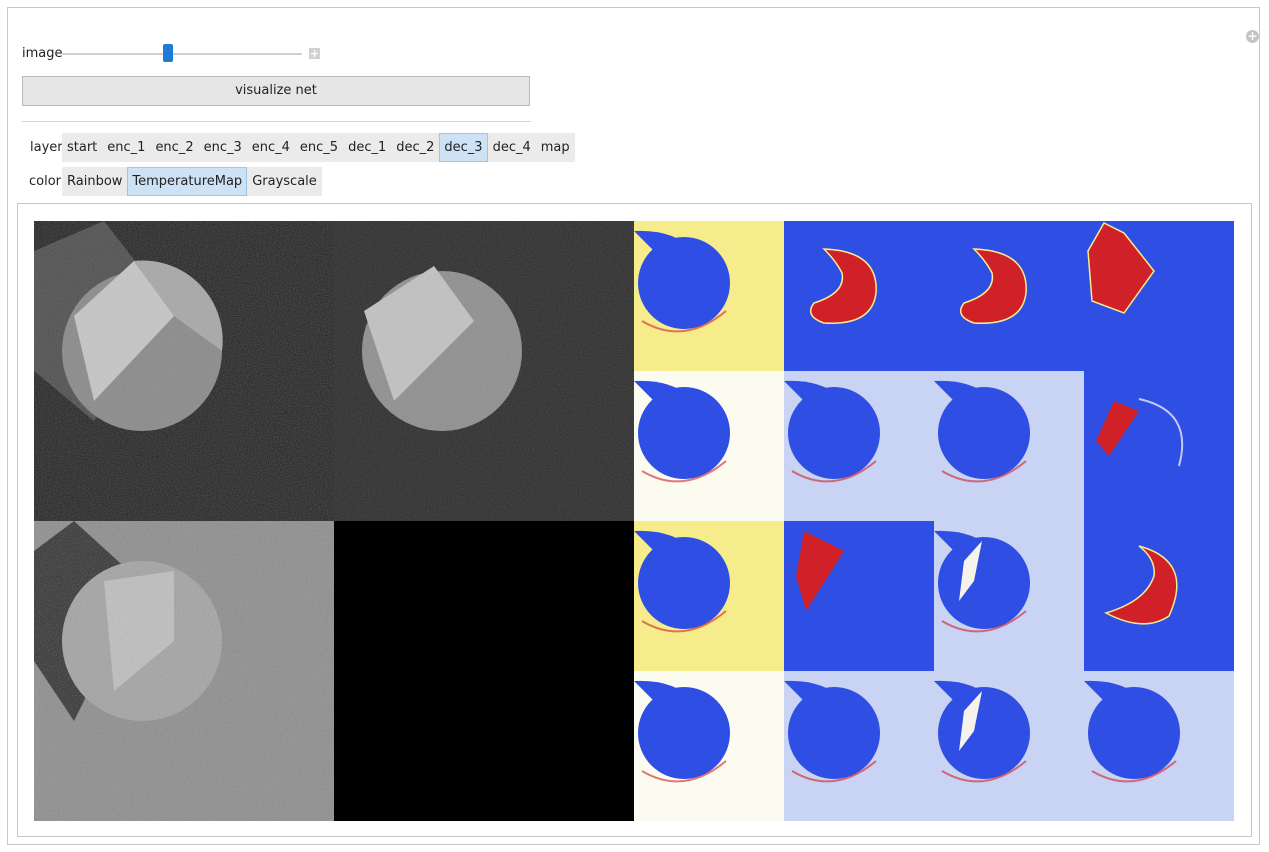 This screenshot has width=1269, height=852. What do you see at coordinates (314, 53) in the screenshot?
I see `plus-square-icon: +` at bounding box center [314, 53].